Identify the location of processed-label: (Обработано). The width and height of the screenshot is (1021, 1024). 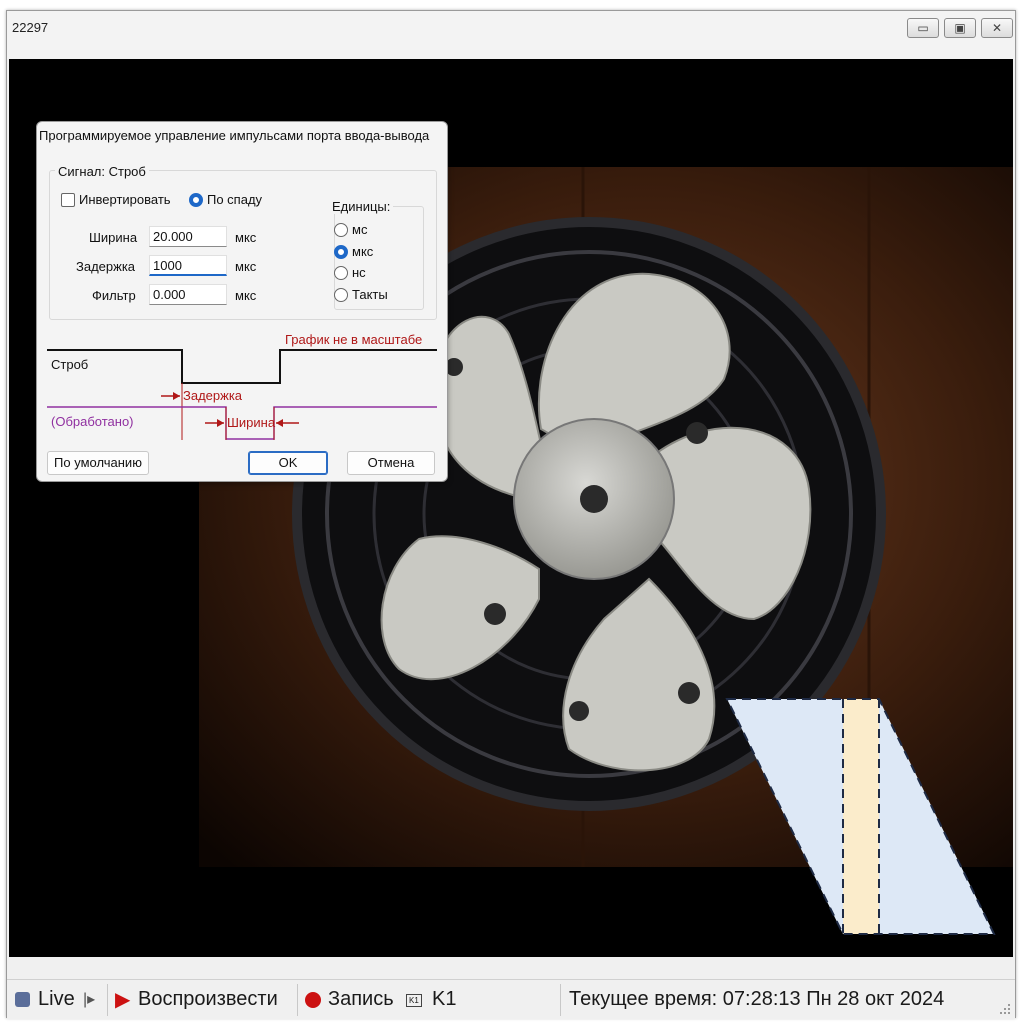
(92, 421).